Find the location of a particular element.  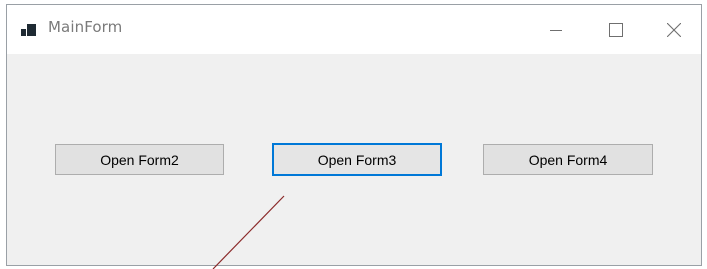

close-icon is located at coordinates (674, 29).